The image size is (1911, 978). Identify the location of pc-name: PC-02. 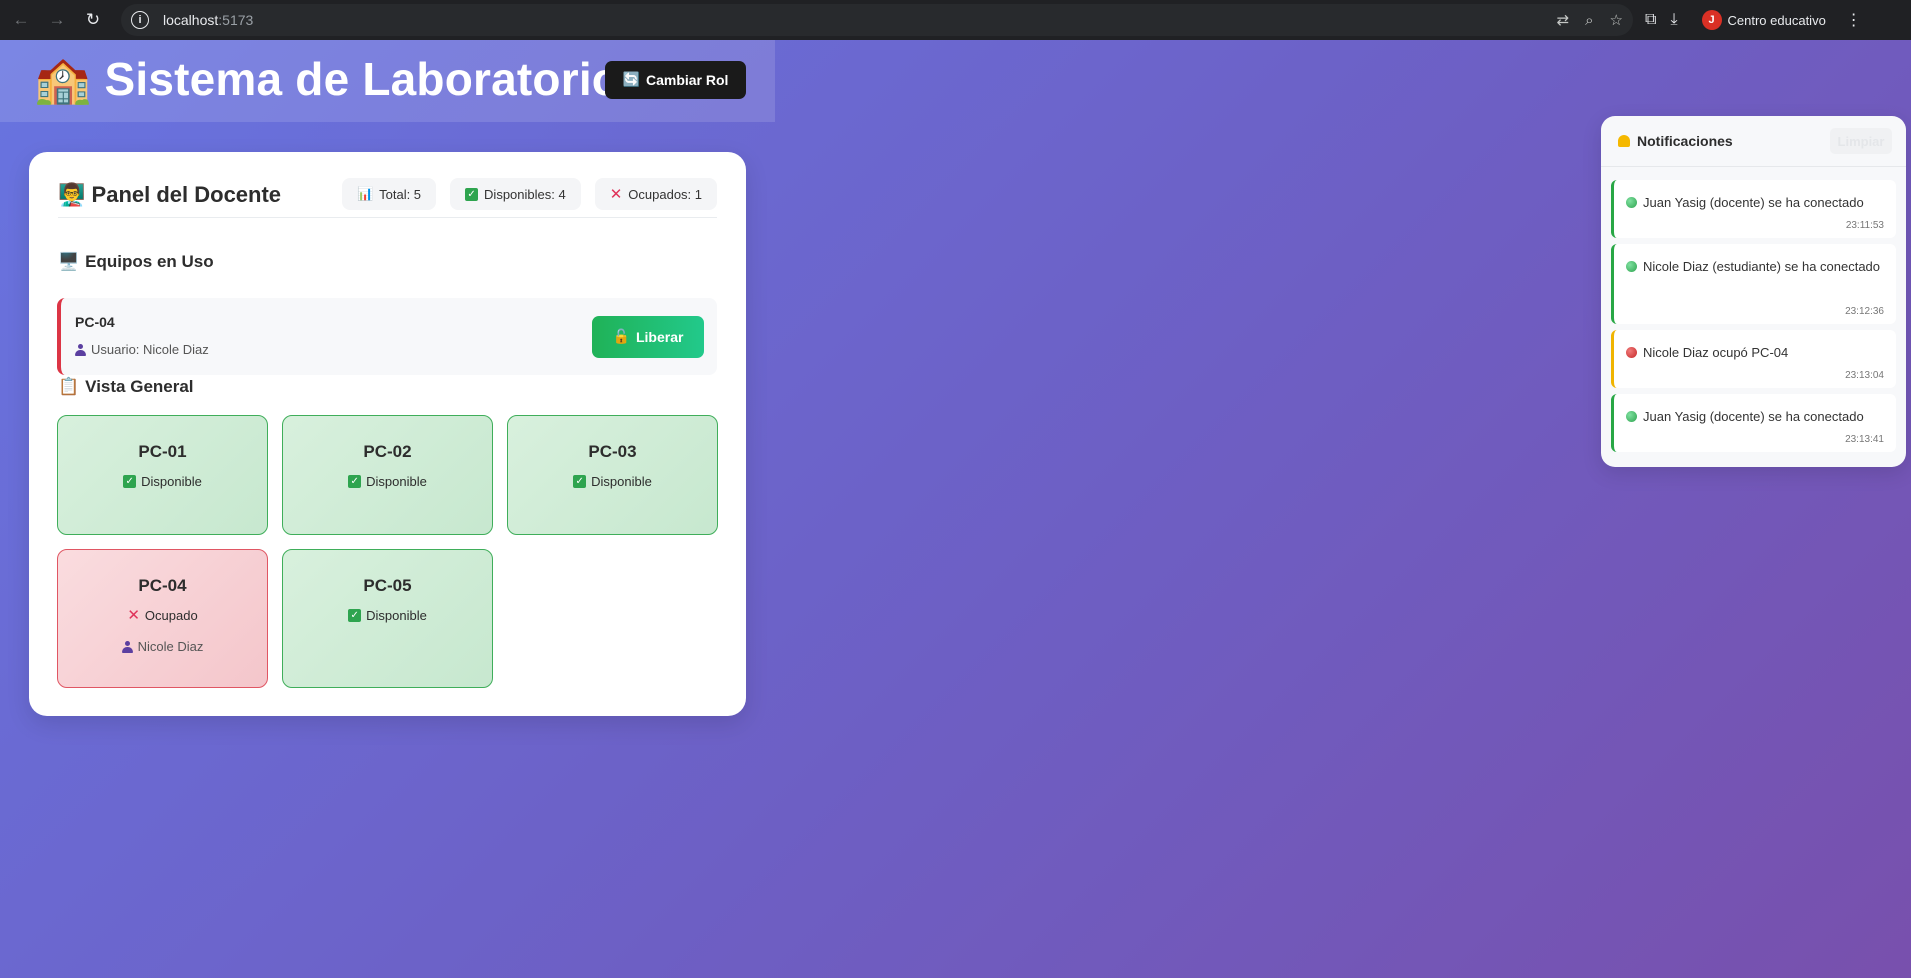
(387, 451).